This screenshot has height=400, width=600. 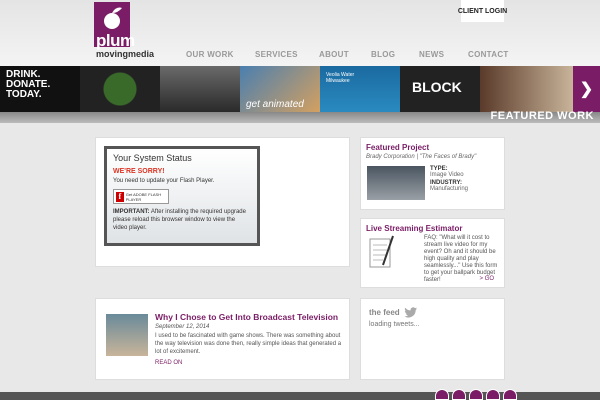 I want to click on linkedin-icon, so click(x=510, y=394).